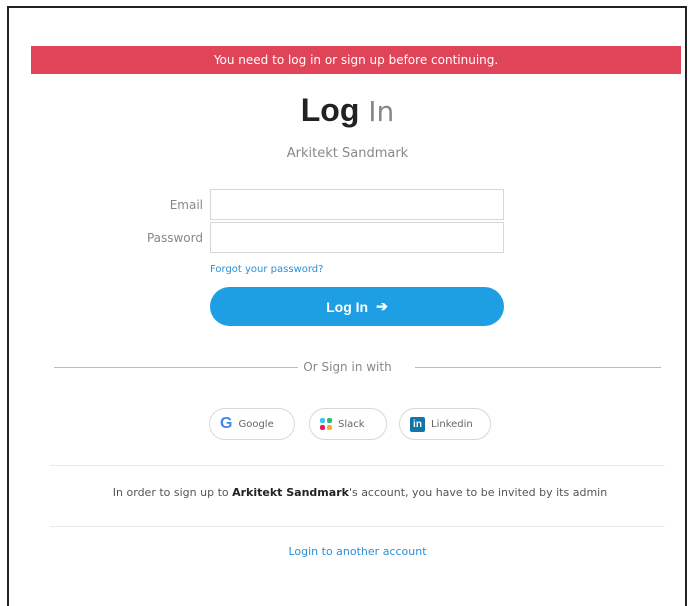 The height and width of the screenshot is (606, 695). What do you see at coordinates (266, 269) in the screenshot?
I see `forgot-password-link: Forgot your password?` at bounding box center [266, 269].